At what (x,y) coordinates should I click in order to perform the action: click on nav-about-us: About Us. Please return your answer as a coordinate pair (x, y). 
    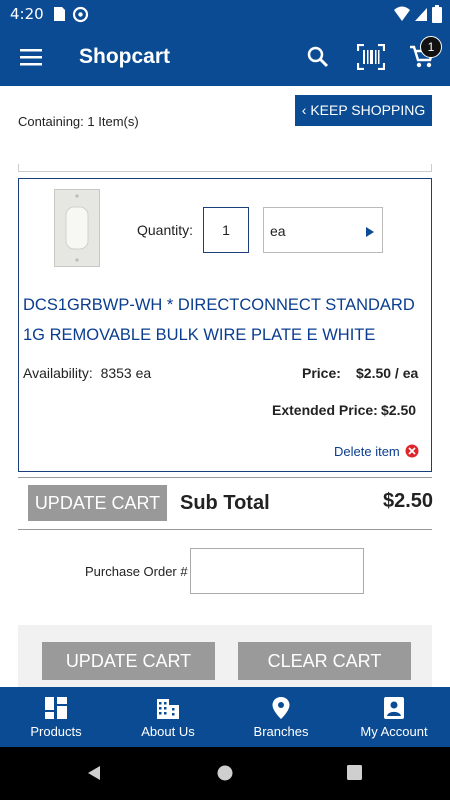
    Looking at the image, I should click on (168, 717).